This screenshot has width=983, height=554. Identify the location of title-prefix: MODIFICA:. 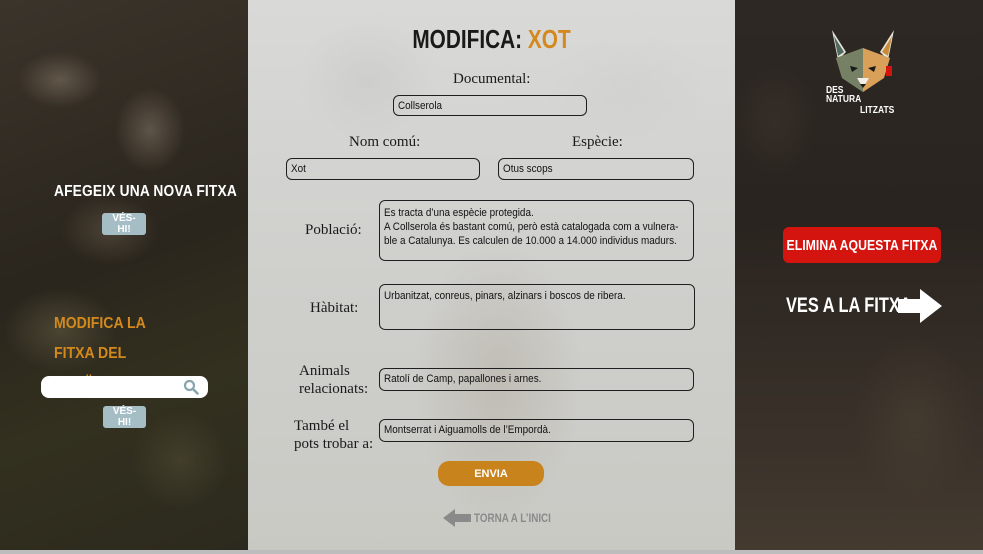
(467, 39).